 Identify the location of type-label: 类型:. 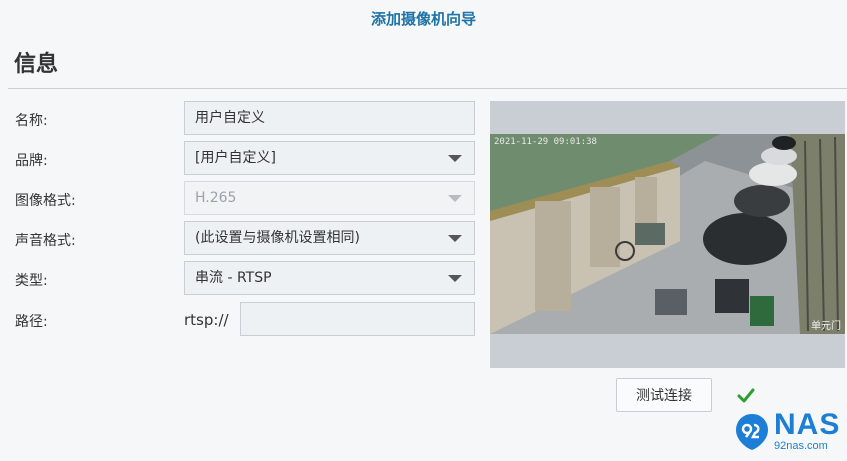
(31, 281).